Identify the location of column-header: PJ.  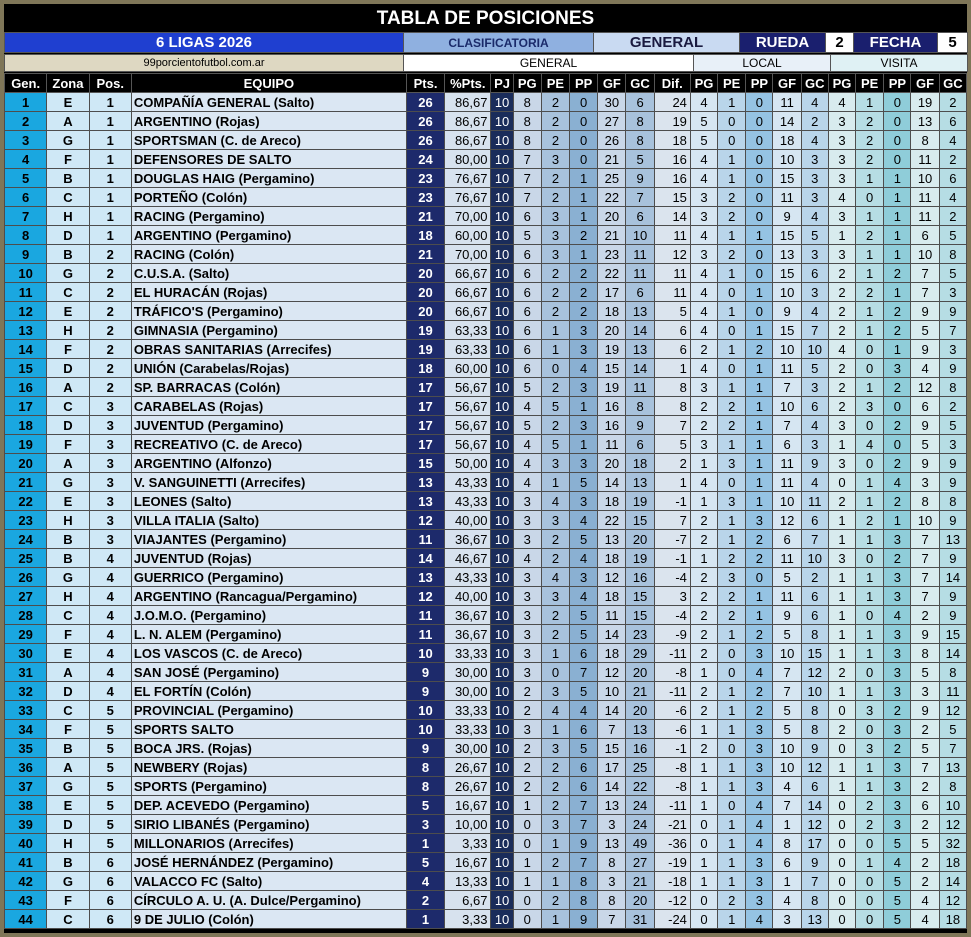
(502, 83).